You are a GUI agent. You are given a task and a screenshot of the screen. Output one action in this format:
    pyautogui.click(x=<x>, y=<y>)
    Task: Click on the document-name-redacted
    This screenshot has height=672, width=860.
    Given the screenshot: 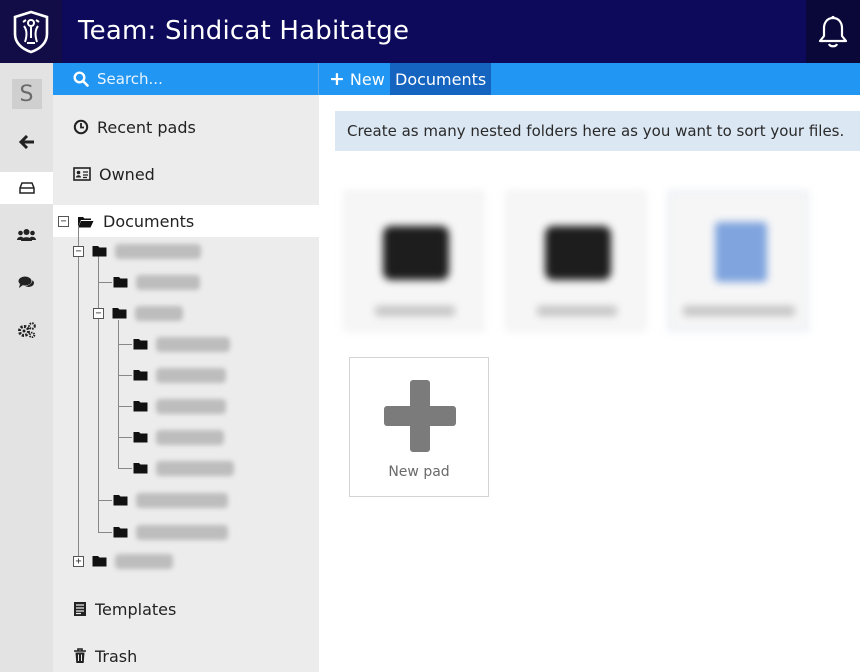 What is the action you would take?
    pyautogui.click(x=739, y=311)
    